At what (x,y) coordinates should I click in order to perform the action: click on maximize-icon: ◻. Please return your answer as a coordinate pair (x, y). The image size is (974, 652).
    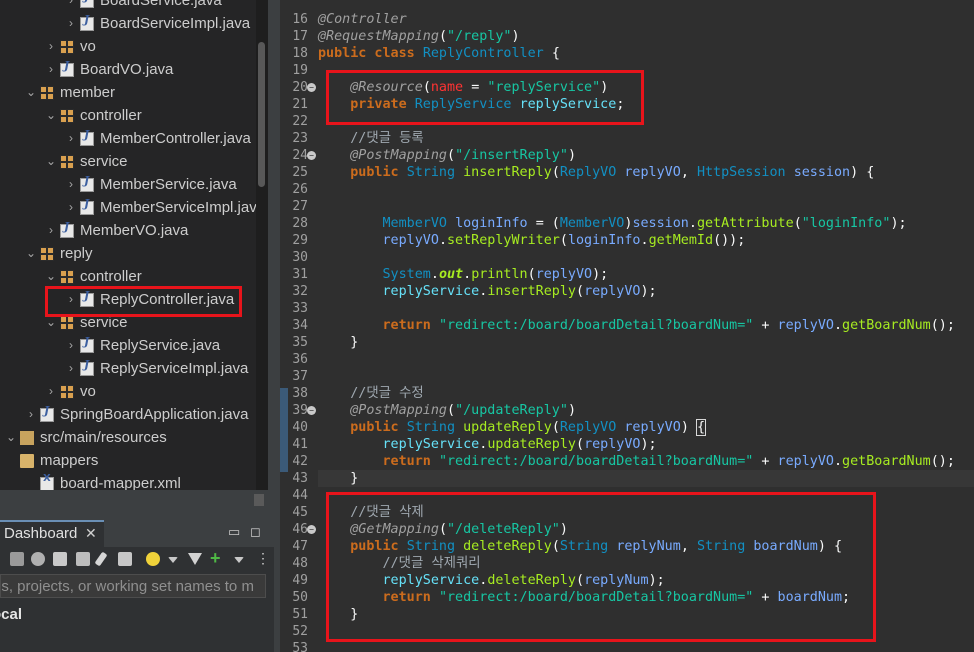
    Looking at the image, I should click on (255, 532).